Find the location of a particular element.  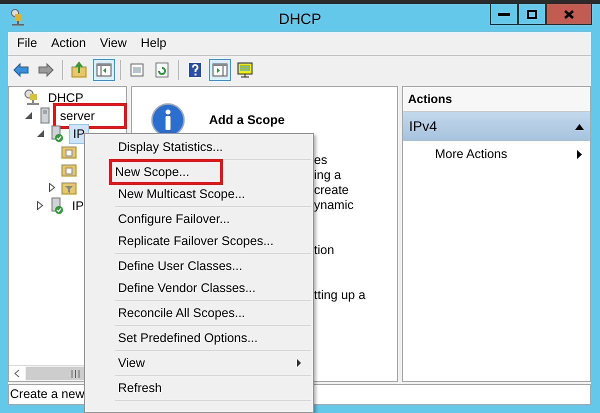

actions-header: Actions is located at coordinates (496, 99).